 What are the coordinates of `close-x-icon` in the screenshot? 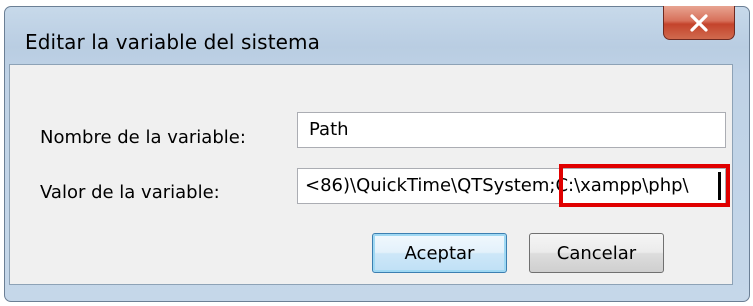 It's located at (699, 22).